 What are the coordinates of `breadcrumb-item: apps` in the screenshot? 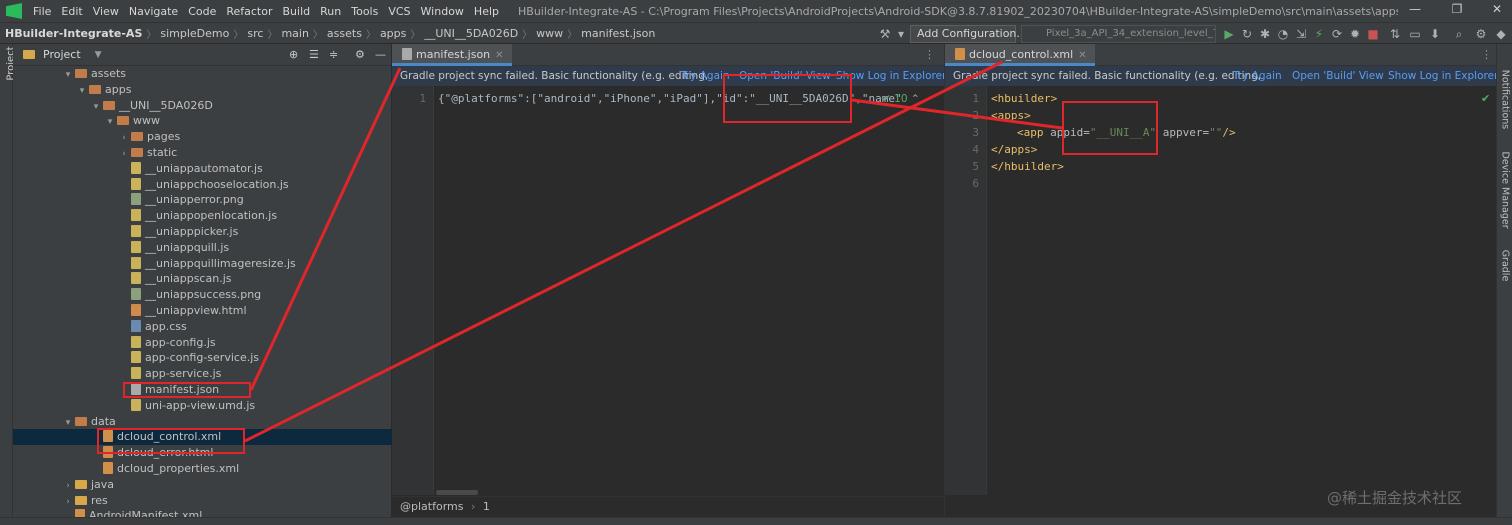 It's located at (393, 33).